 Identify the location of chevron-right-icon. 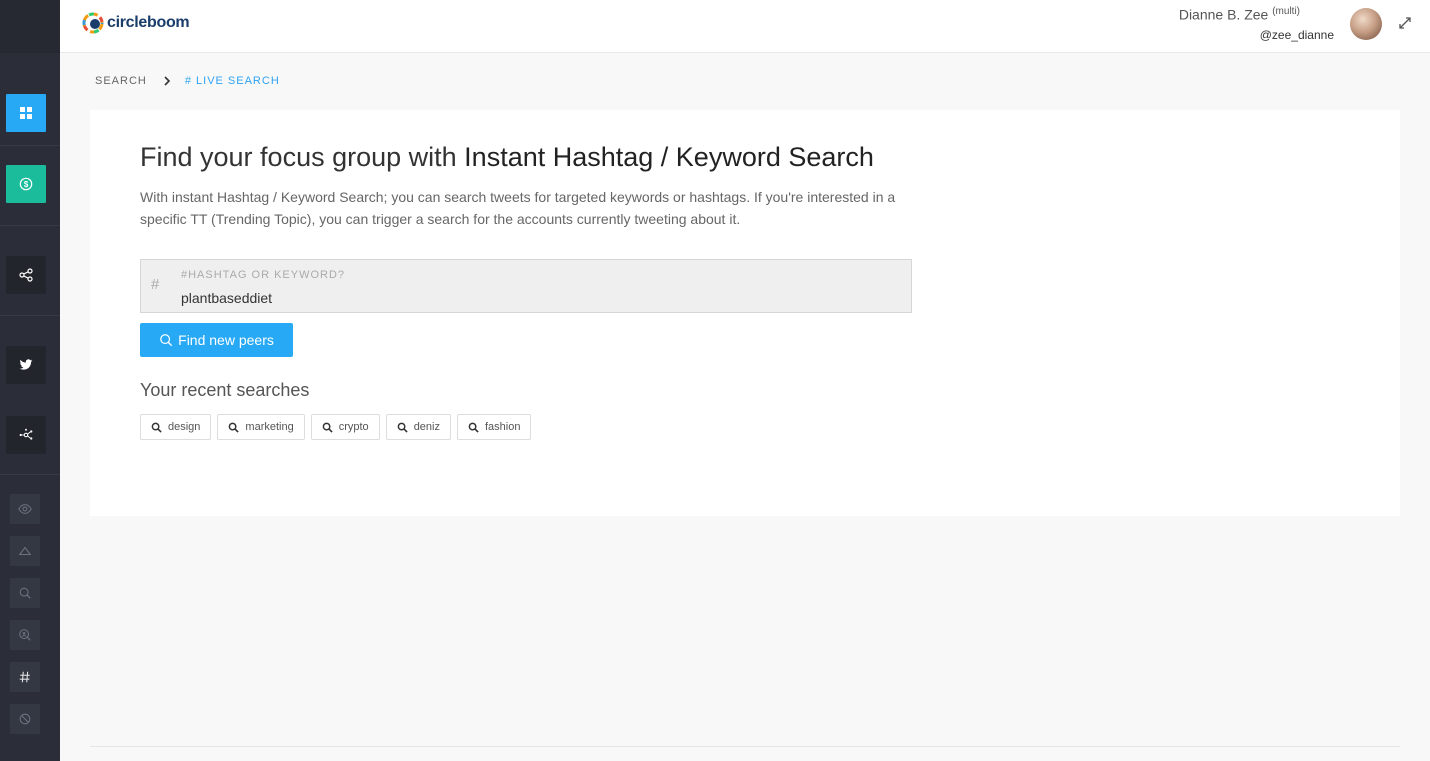
(167, 81).